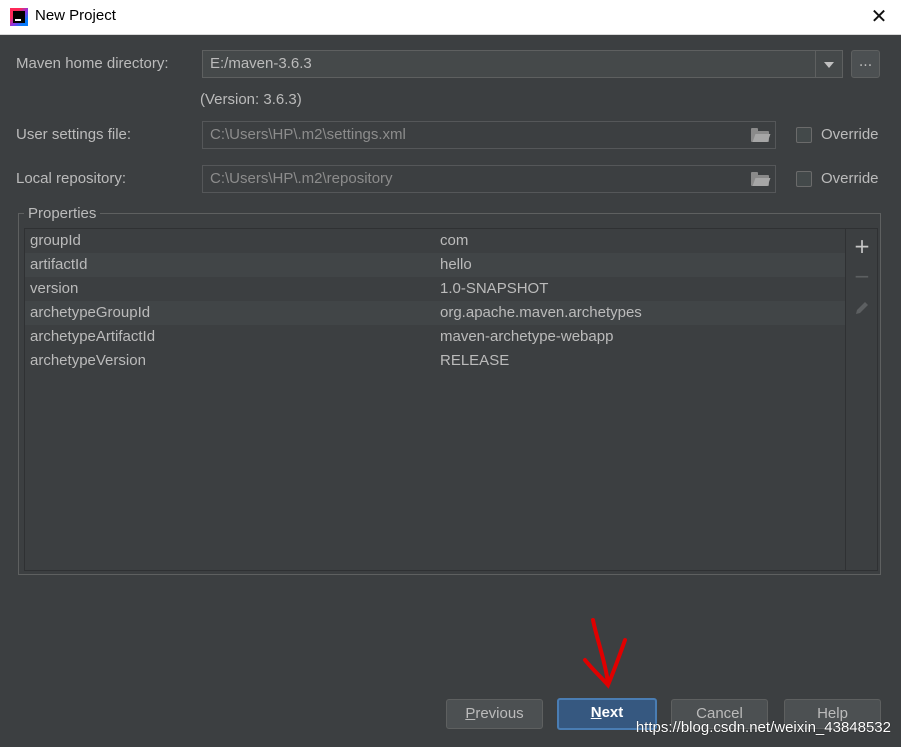 Image resolution: width=901 pixels, height=747 pixels. What do you see at coordinates (59, 264) in the screenshot?
I see `property-key: artifactId` at bounding box center [59, 264].